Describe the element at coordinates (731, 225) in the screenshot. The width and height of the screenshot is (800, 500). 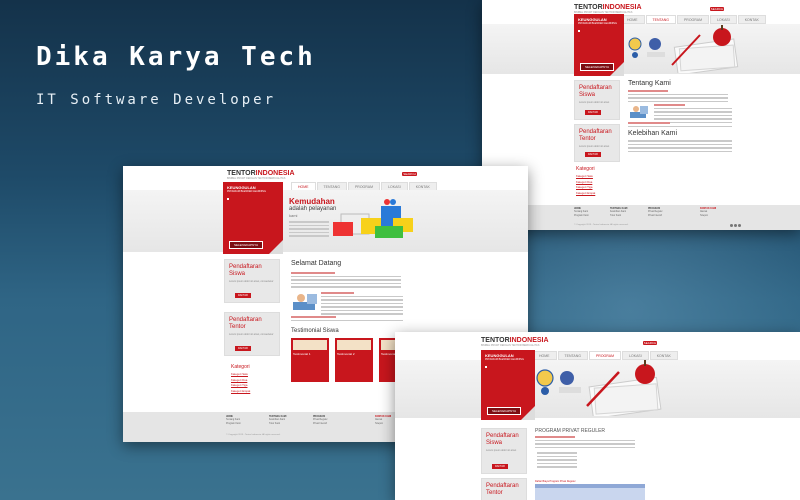
I see `facebook-icon` at that location.